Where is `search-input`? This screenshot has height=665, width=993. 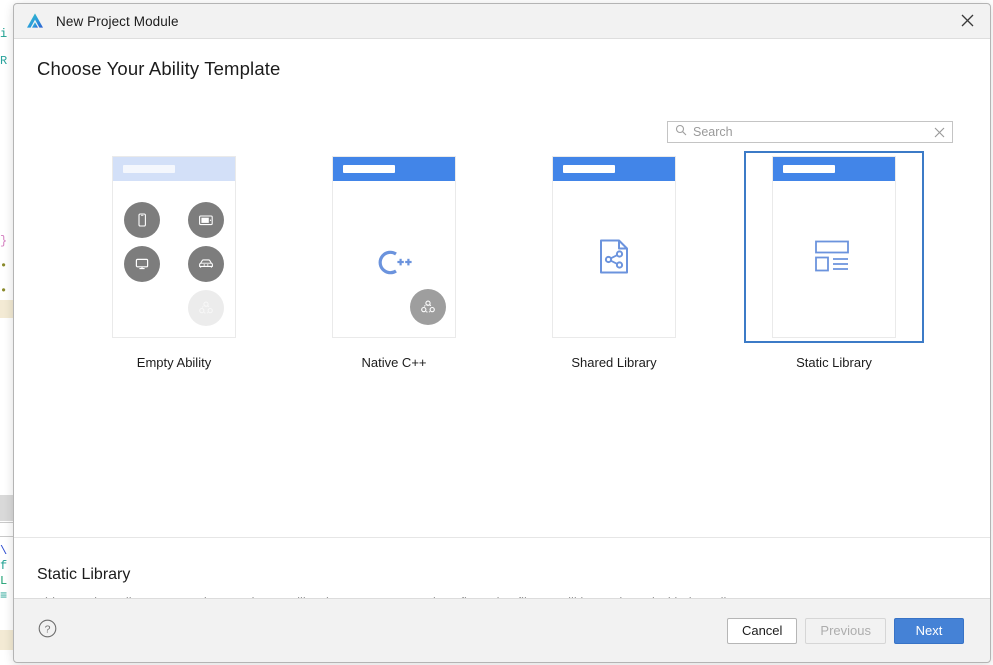
search-input is located at coordinates (809, 132).